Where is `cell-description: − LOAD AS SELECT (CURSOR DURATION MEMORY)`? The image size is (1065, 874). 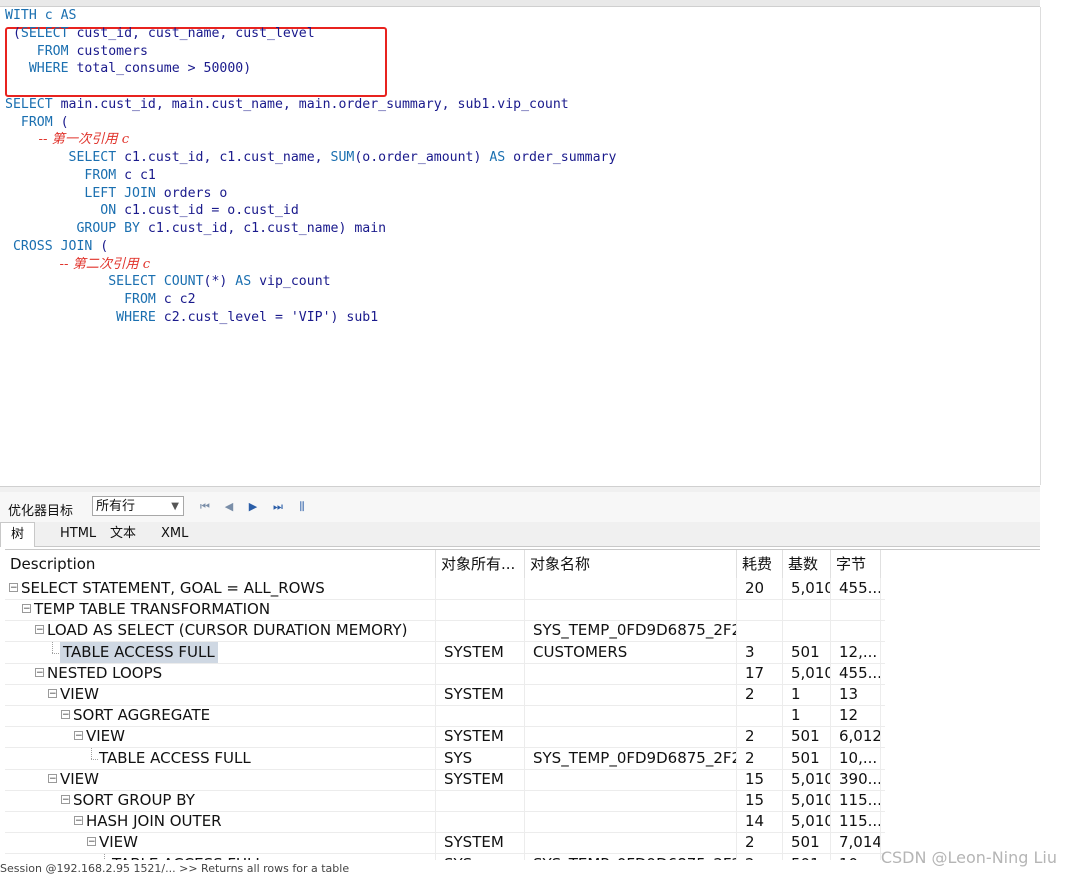
cell-description: − LOAD AS SELECT (CURSOR DURATION MEMORY) is located at coordinates (220, 631).